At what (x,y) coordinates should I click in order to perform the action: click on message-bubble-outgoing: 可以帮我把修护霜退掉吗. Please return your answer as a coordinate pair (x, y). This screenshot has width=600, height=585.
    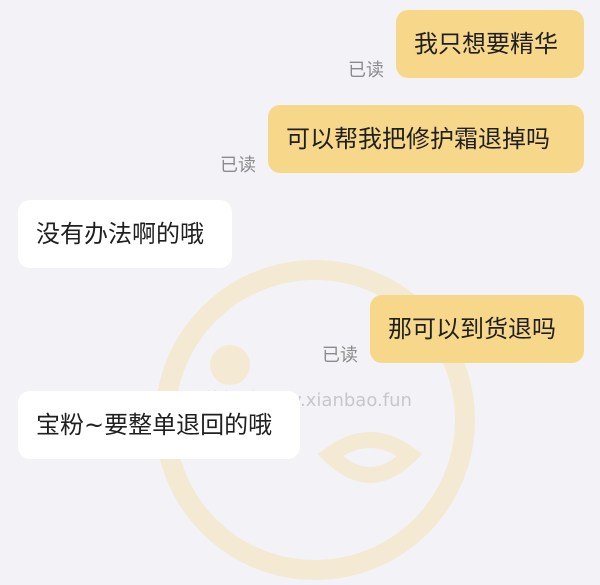
    Looking at the image, I should click on (426, 139).